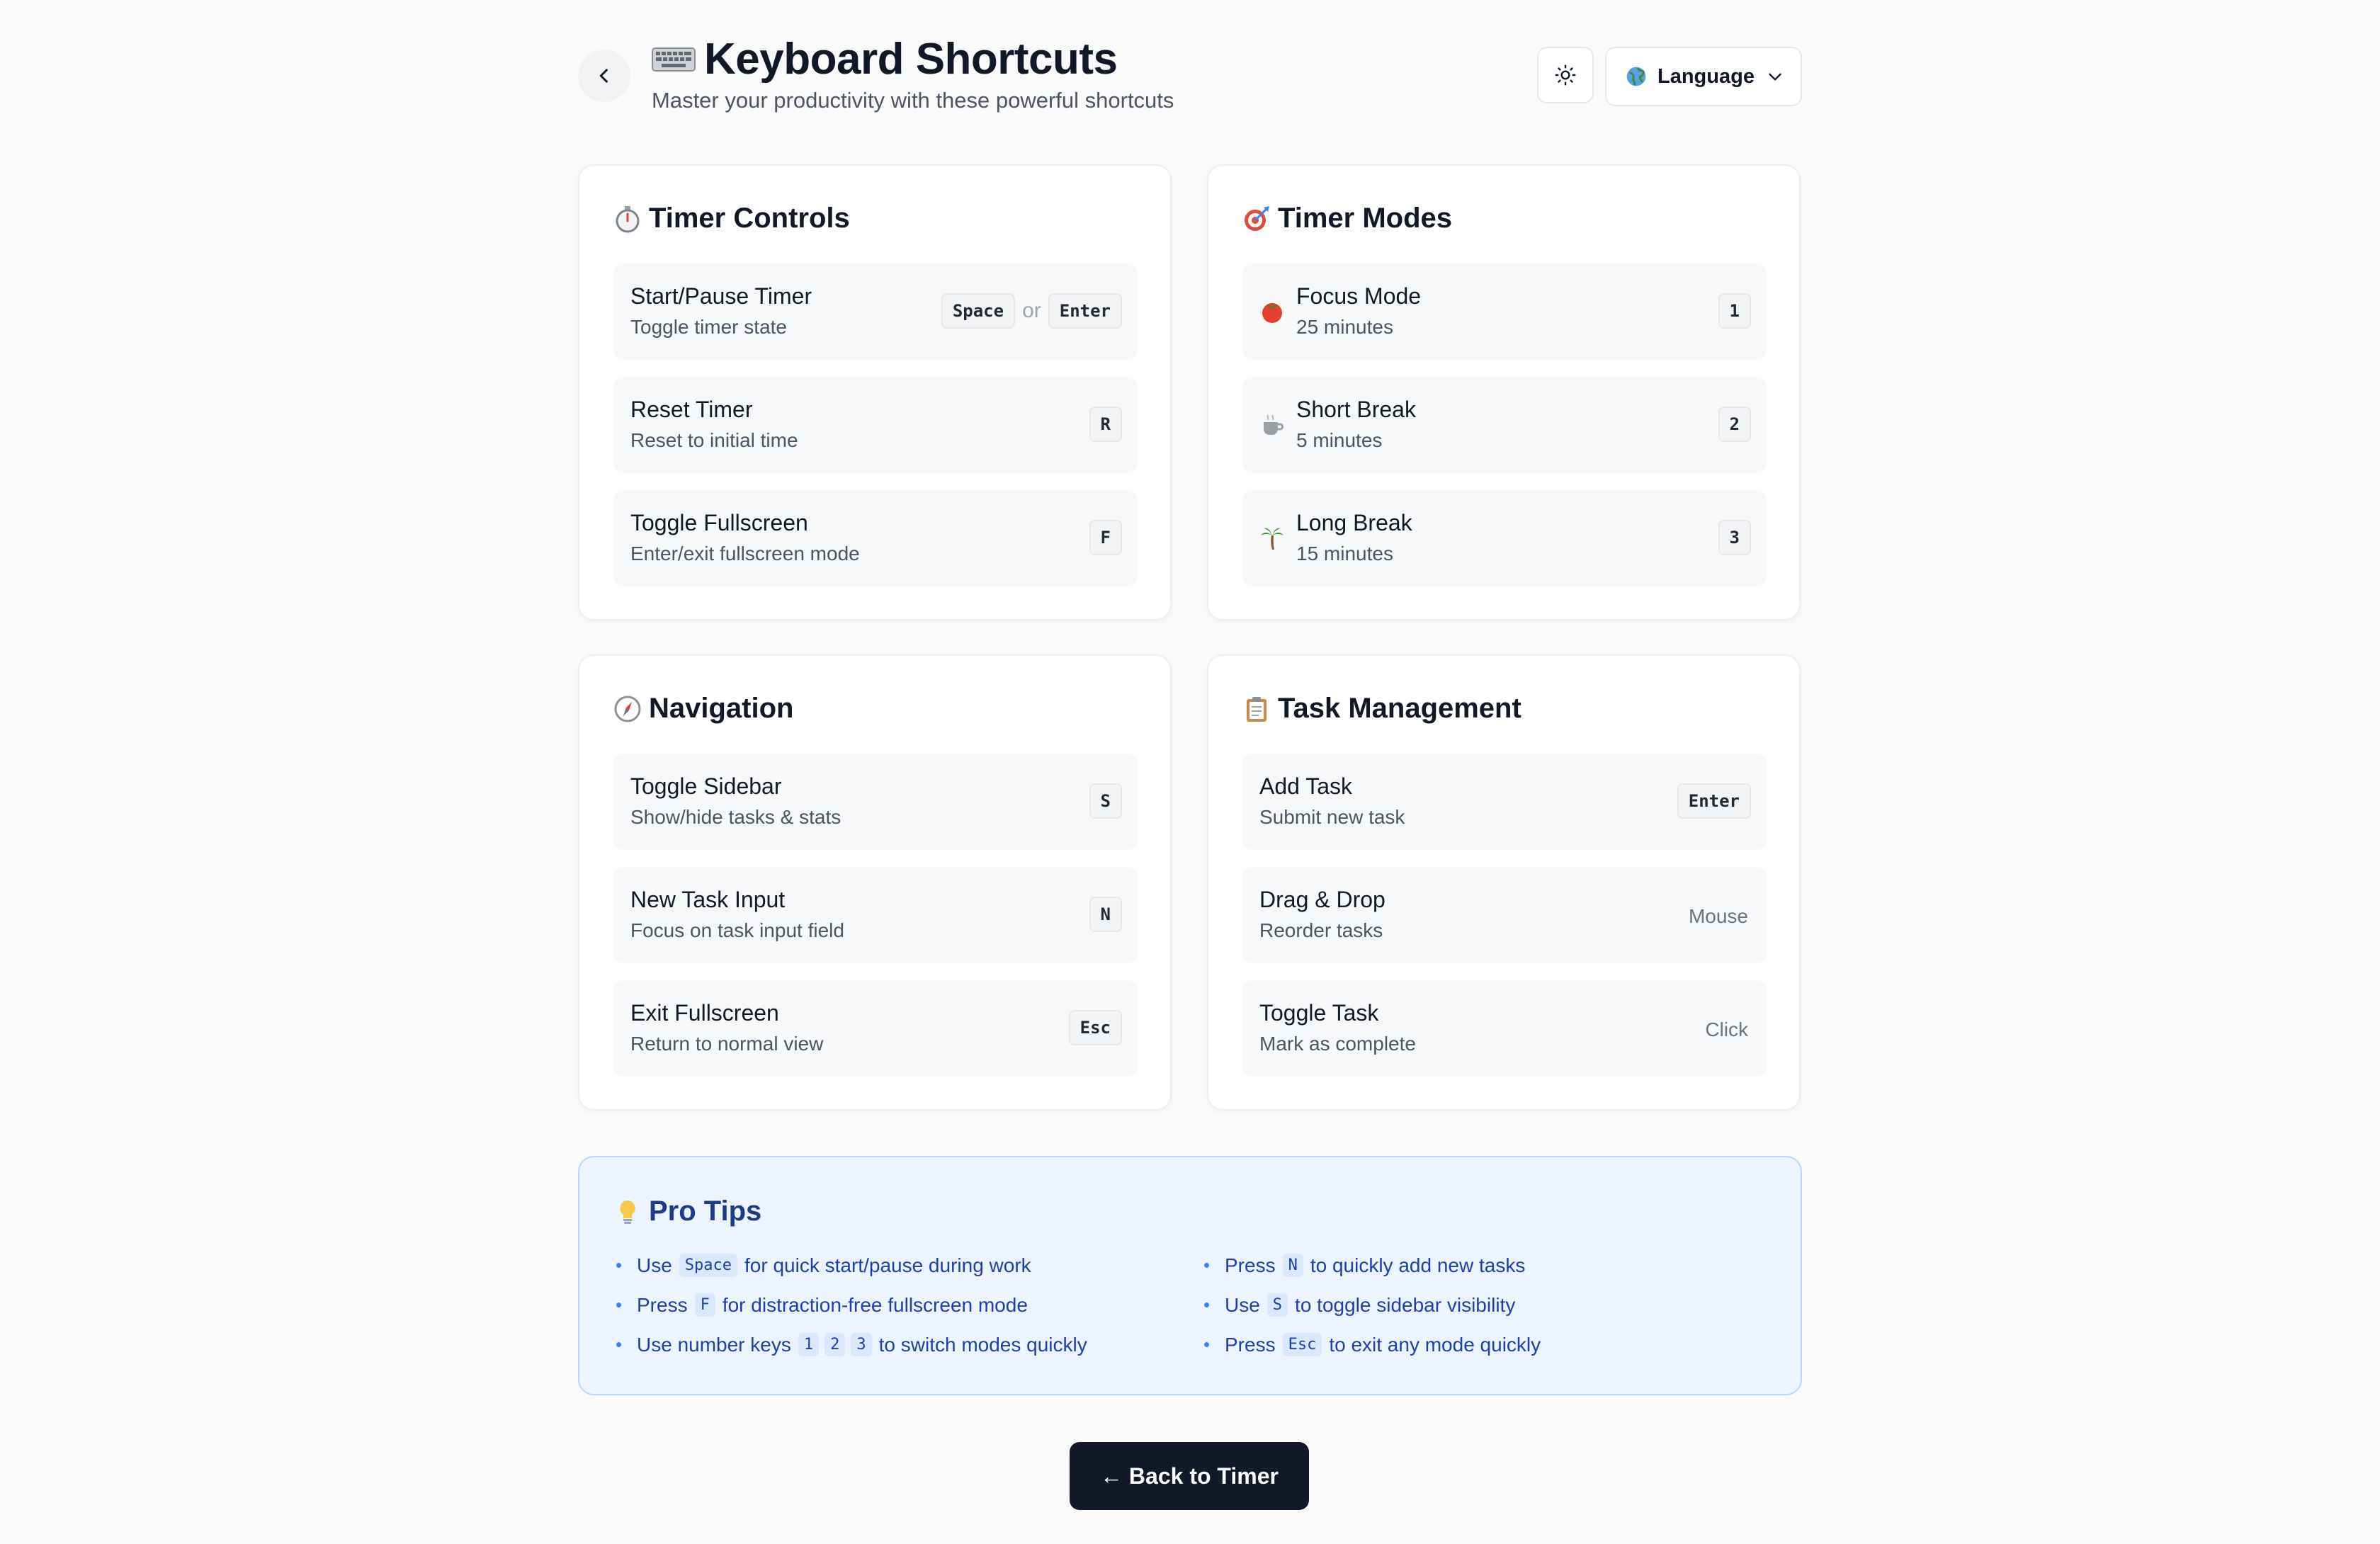 This screenshot has width=2380, height=1544. Describe the element at coordinates (875, 802) in the screenshot. I see `shortcut-row-toggle-sidebar: Toggle Sidebar Show/hide tasks & stats S` at that location.